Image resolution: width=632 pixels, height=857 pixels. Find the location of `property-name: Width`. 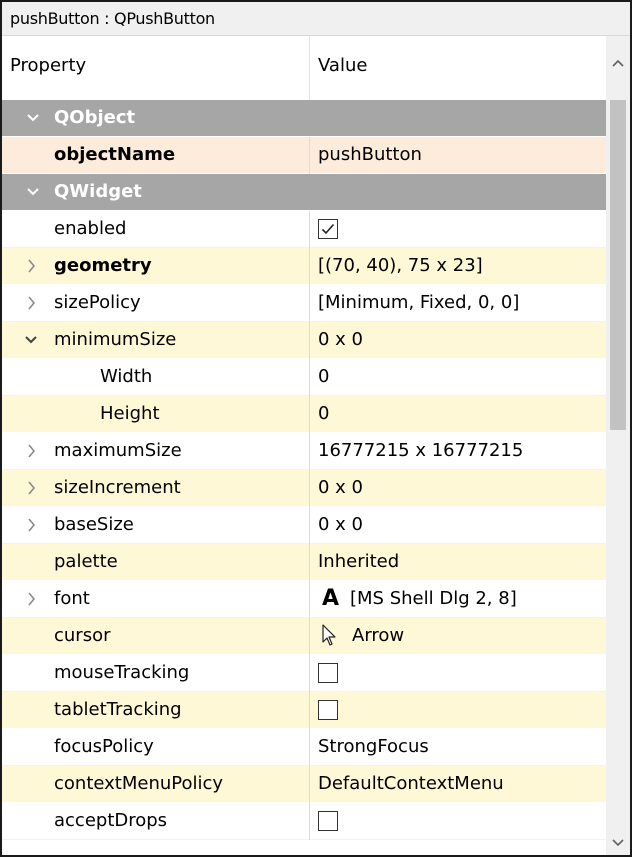

property-name: Width is located at coordinates (126, 376).